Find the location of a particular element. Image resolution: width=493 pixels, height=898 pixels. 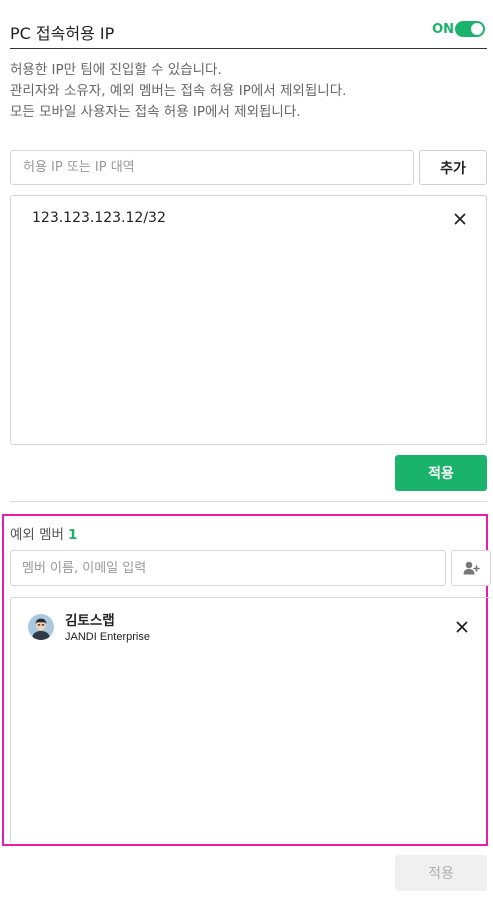

add-member-button is located at coordinates (471, 568).